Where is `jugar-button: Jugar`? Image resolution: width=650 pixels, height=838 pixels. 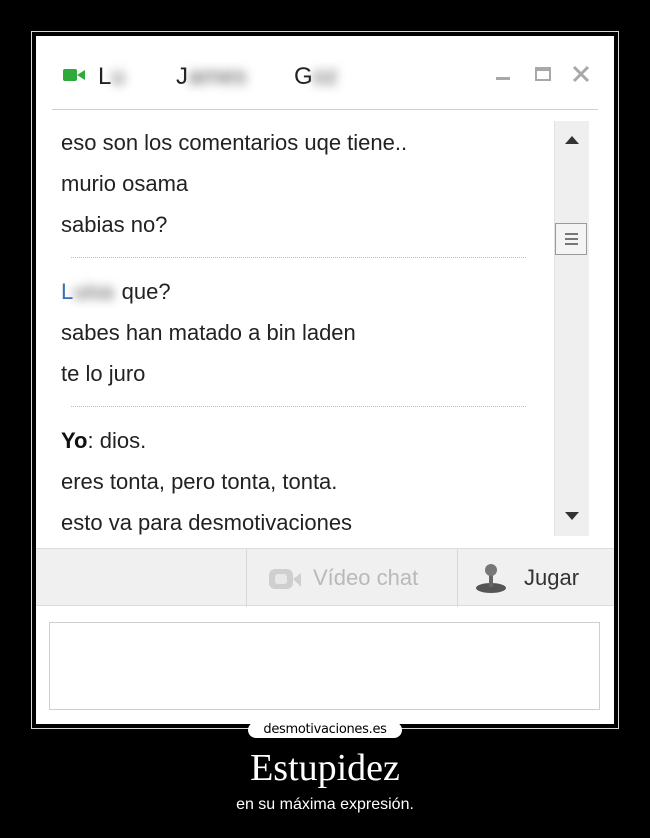
jugar-button: Jugar is located at coordinates (536, 578).